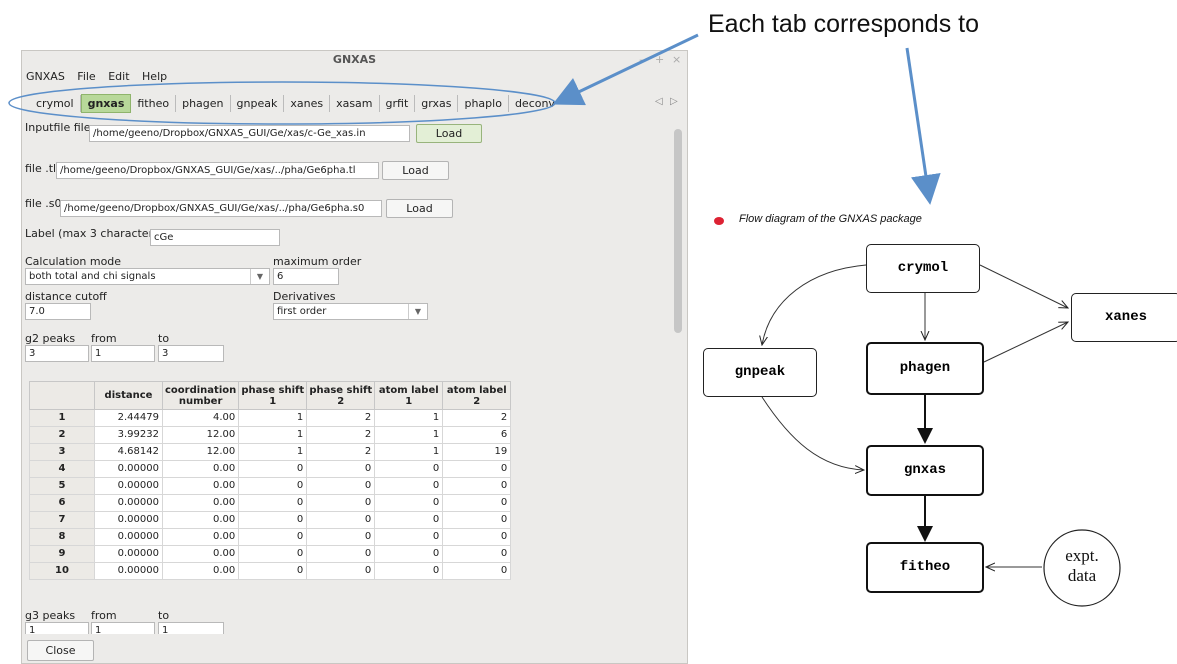 This screenshot has height=664, width=1177. I want to click on node-gnxas: gnxas, so click(925, 470).